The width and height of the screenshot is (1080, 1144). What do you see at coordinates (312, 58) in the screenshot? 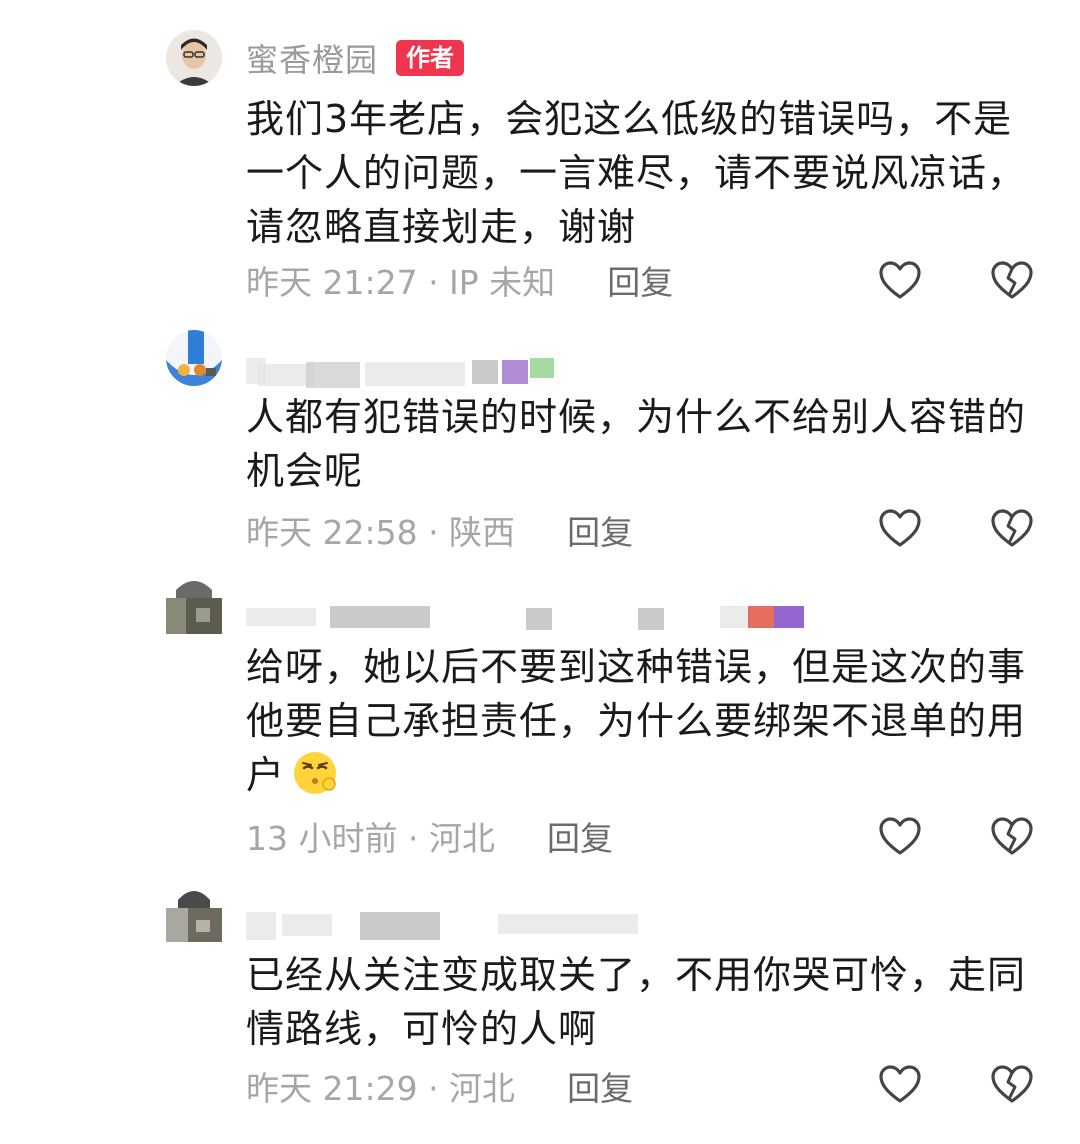
I see `username: 蜜香橙园` at bounding box center [312, 58].